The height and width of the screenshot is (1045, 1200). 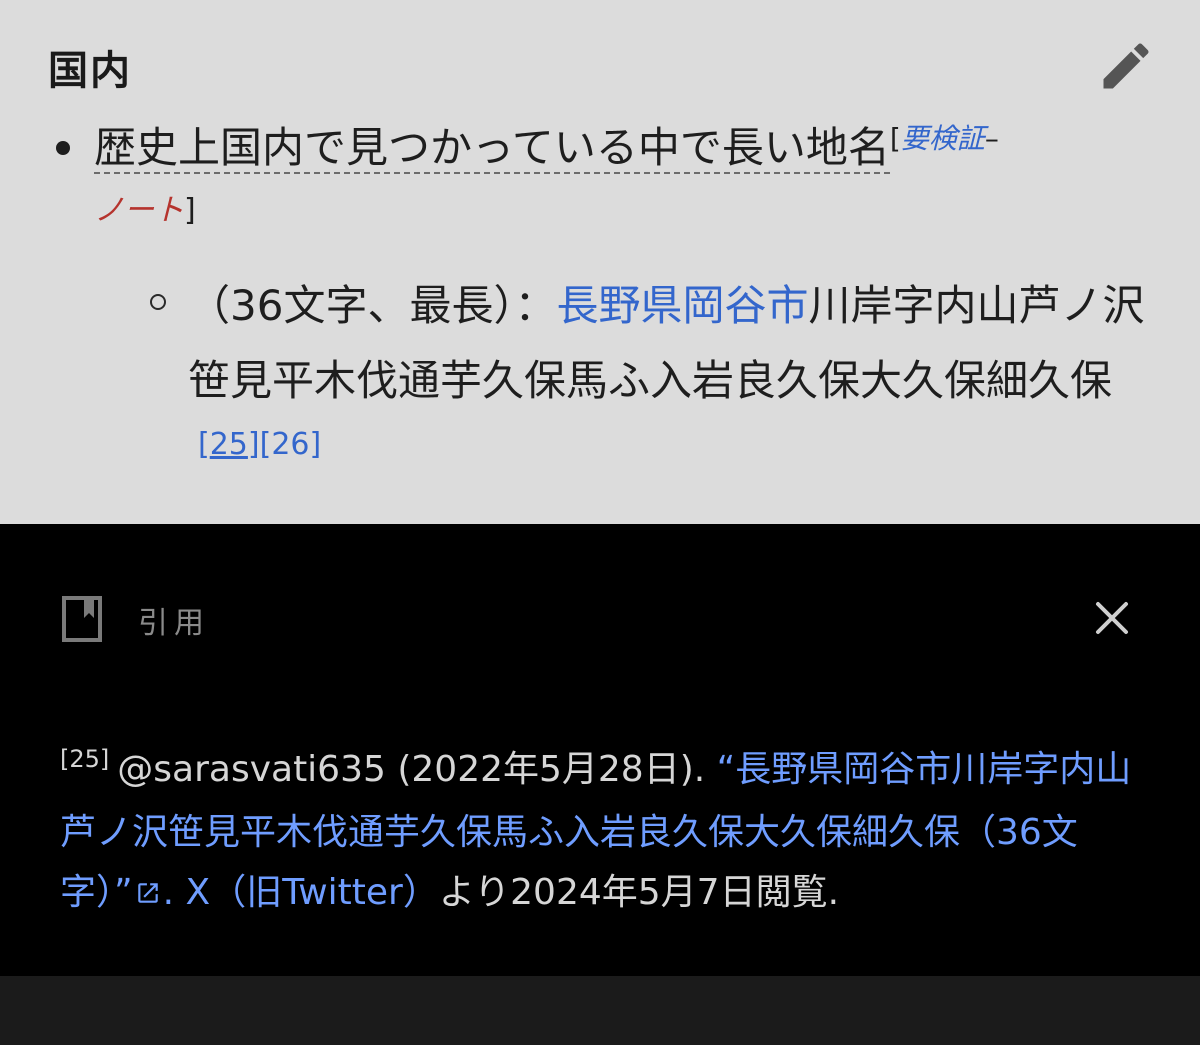 I want to click on reference-links: [25][26], so click(x=260, y=444).